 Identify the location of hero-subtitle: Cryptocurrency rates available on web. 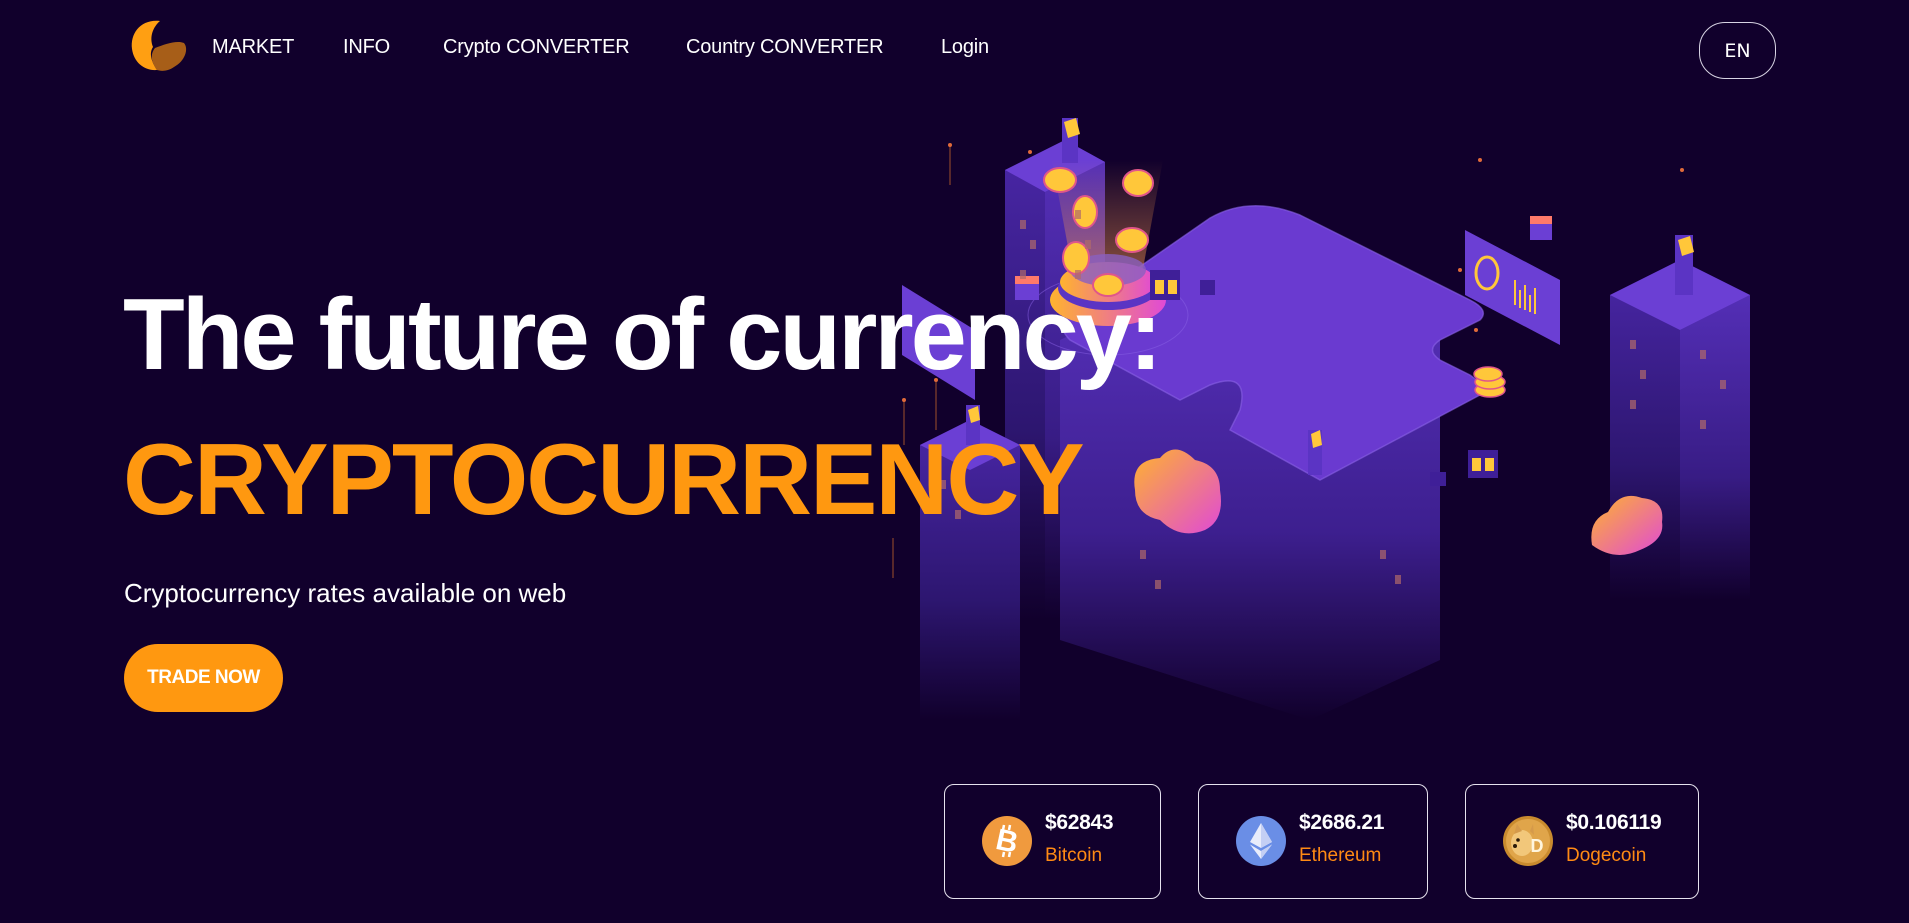
(345, 593).